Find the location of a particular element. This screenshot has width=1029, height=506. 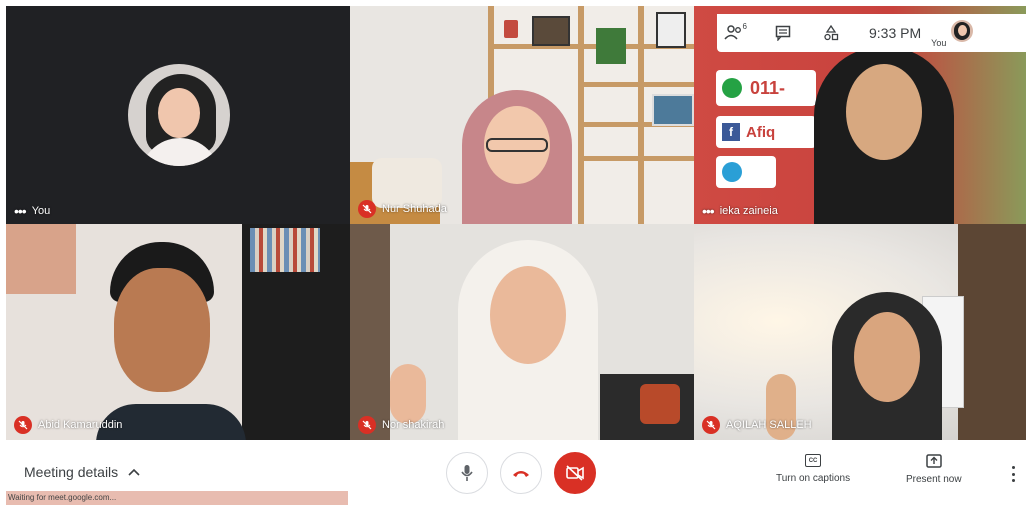

participant-name-tag: Abid Kamaruddin is located at coordinates (68, 425).